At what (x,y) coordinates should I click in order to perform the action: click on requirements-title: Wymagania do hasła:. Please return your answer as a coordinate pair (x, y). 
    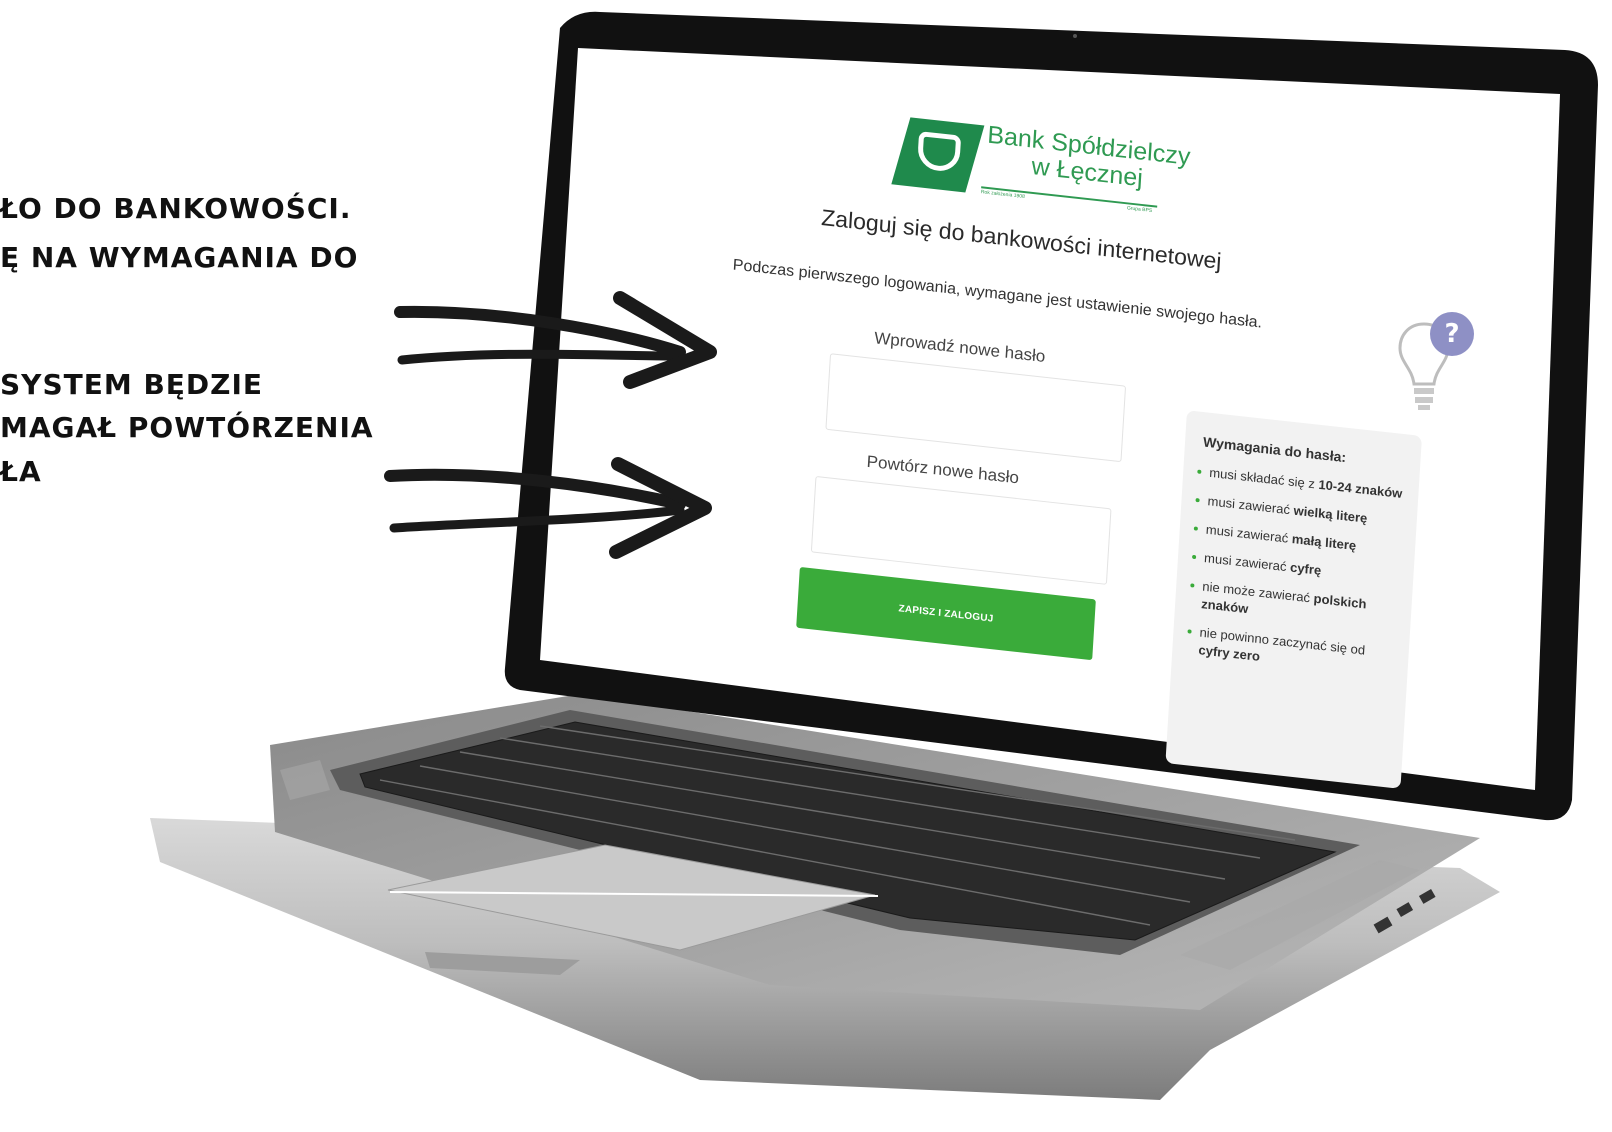
    Looking at the image, I should click on (1274, 449).